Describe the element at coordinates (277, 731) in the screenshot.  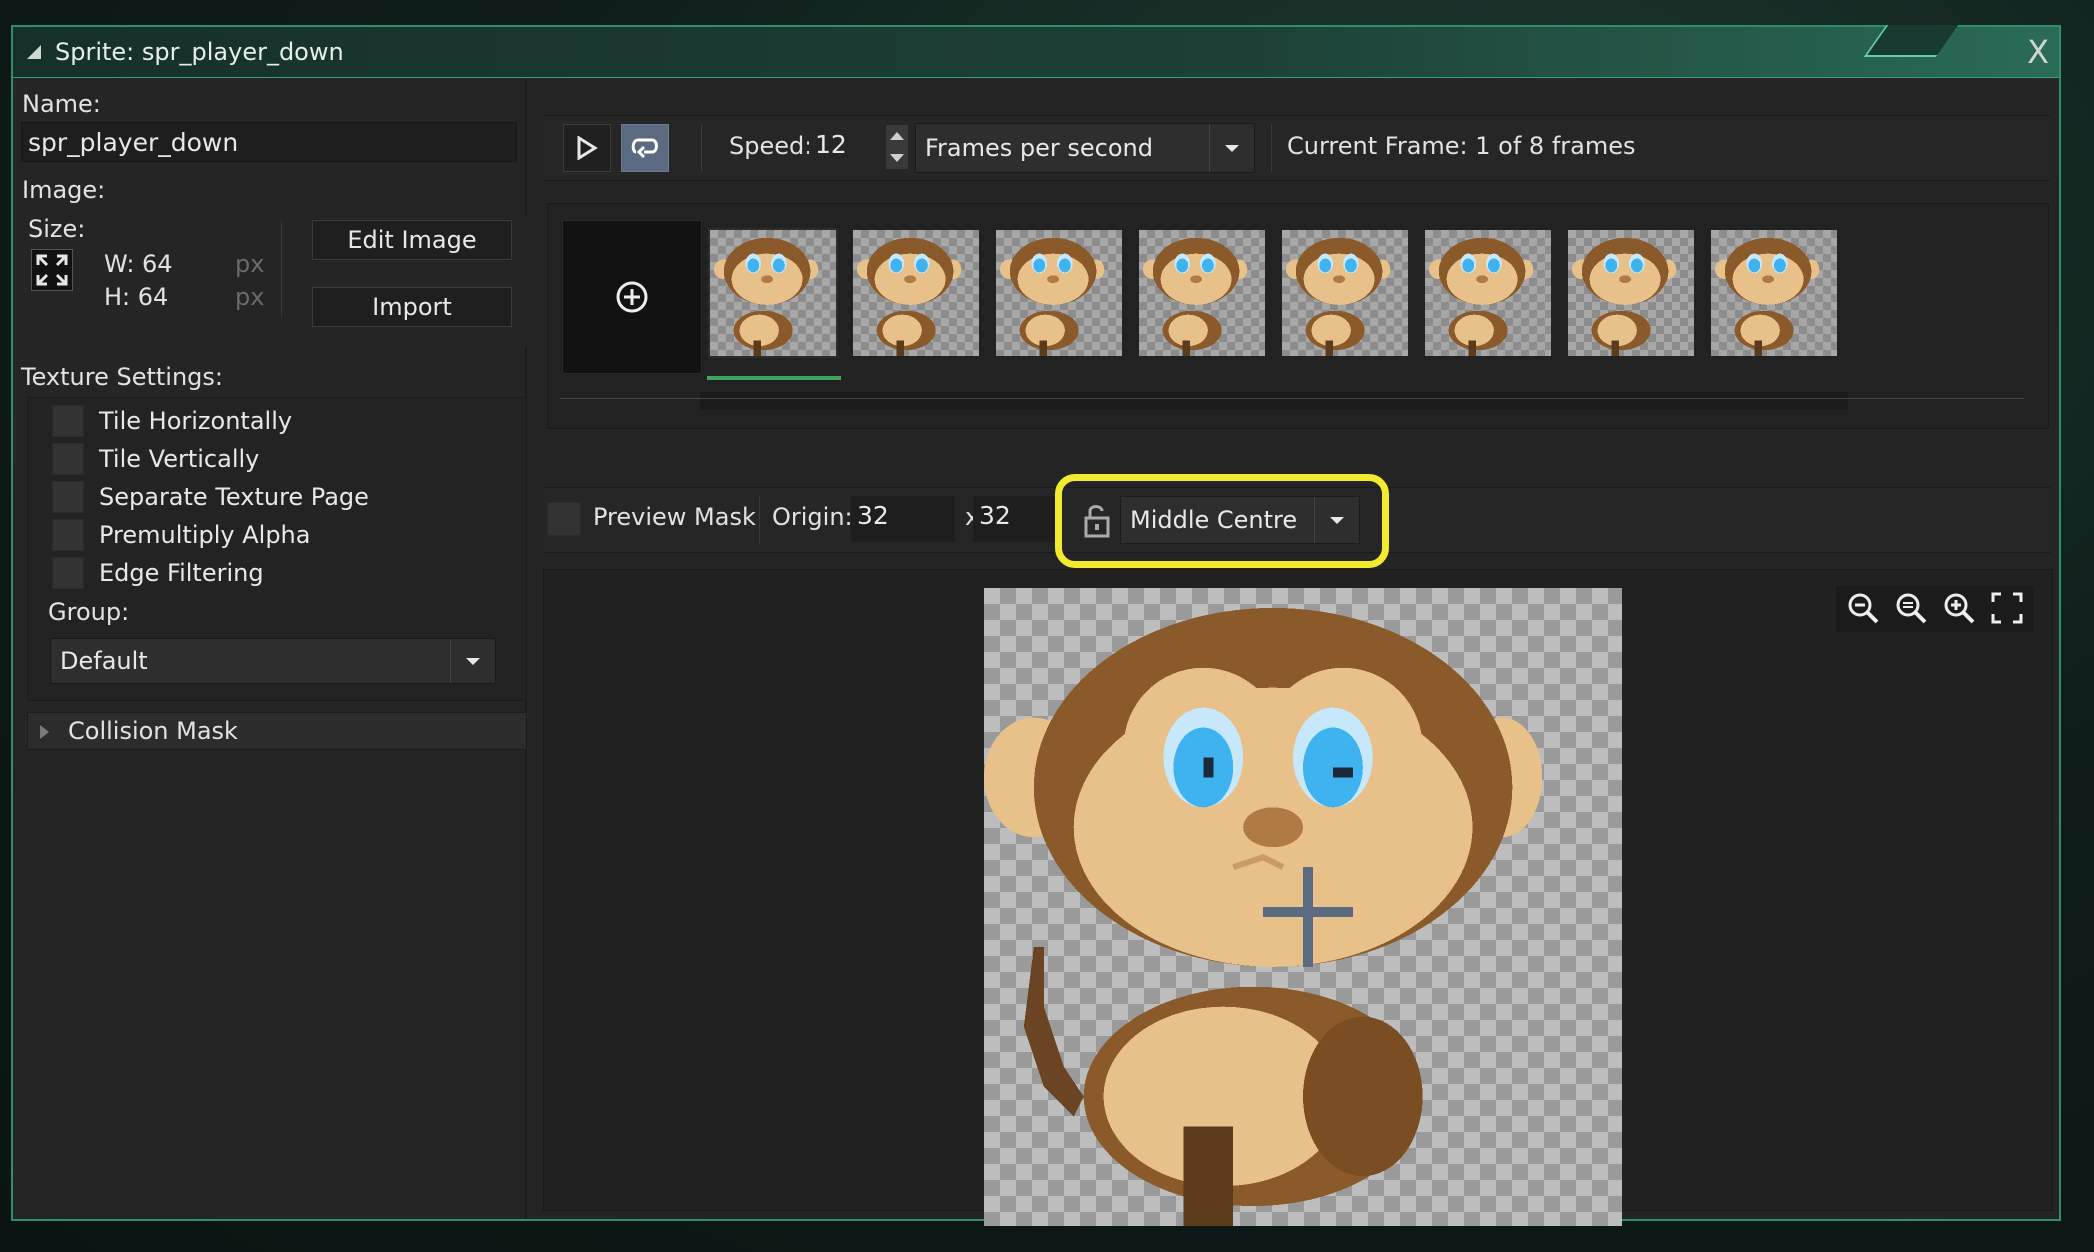
I see `collision-mask-section: Collision Mask` at that location.